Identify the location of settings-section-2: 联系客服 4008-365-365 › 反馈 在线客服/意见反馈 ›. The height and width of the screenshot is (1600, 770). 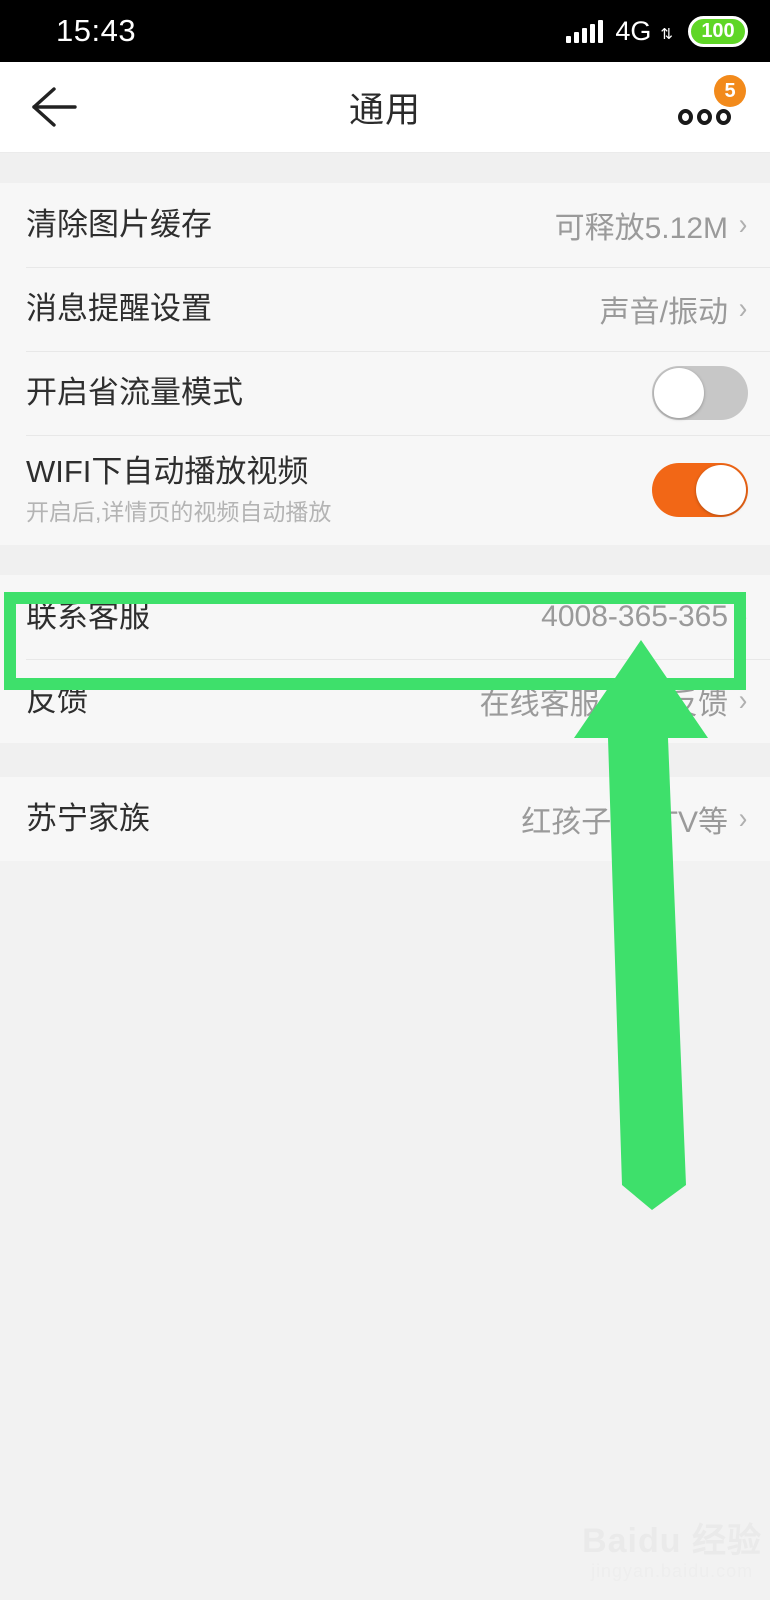
(385, 659).